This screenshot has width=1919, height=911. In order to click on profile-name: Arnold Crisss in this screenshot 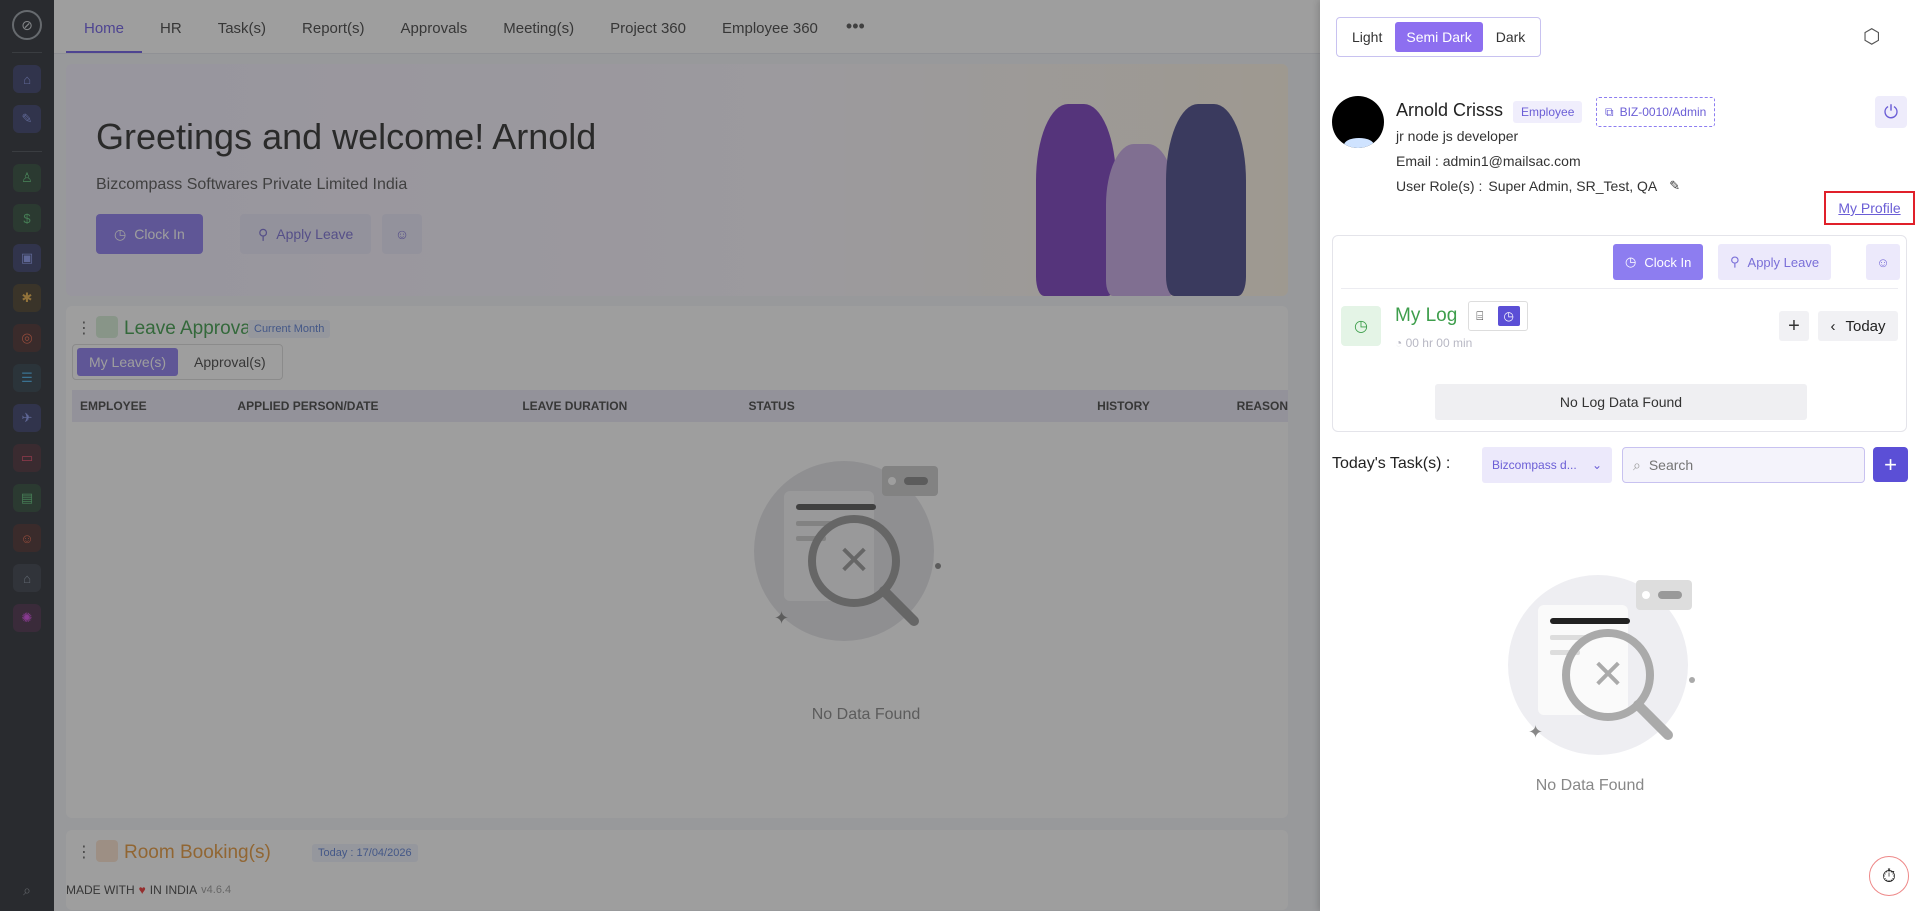, I will do `click(1450, 110)`.